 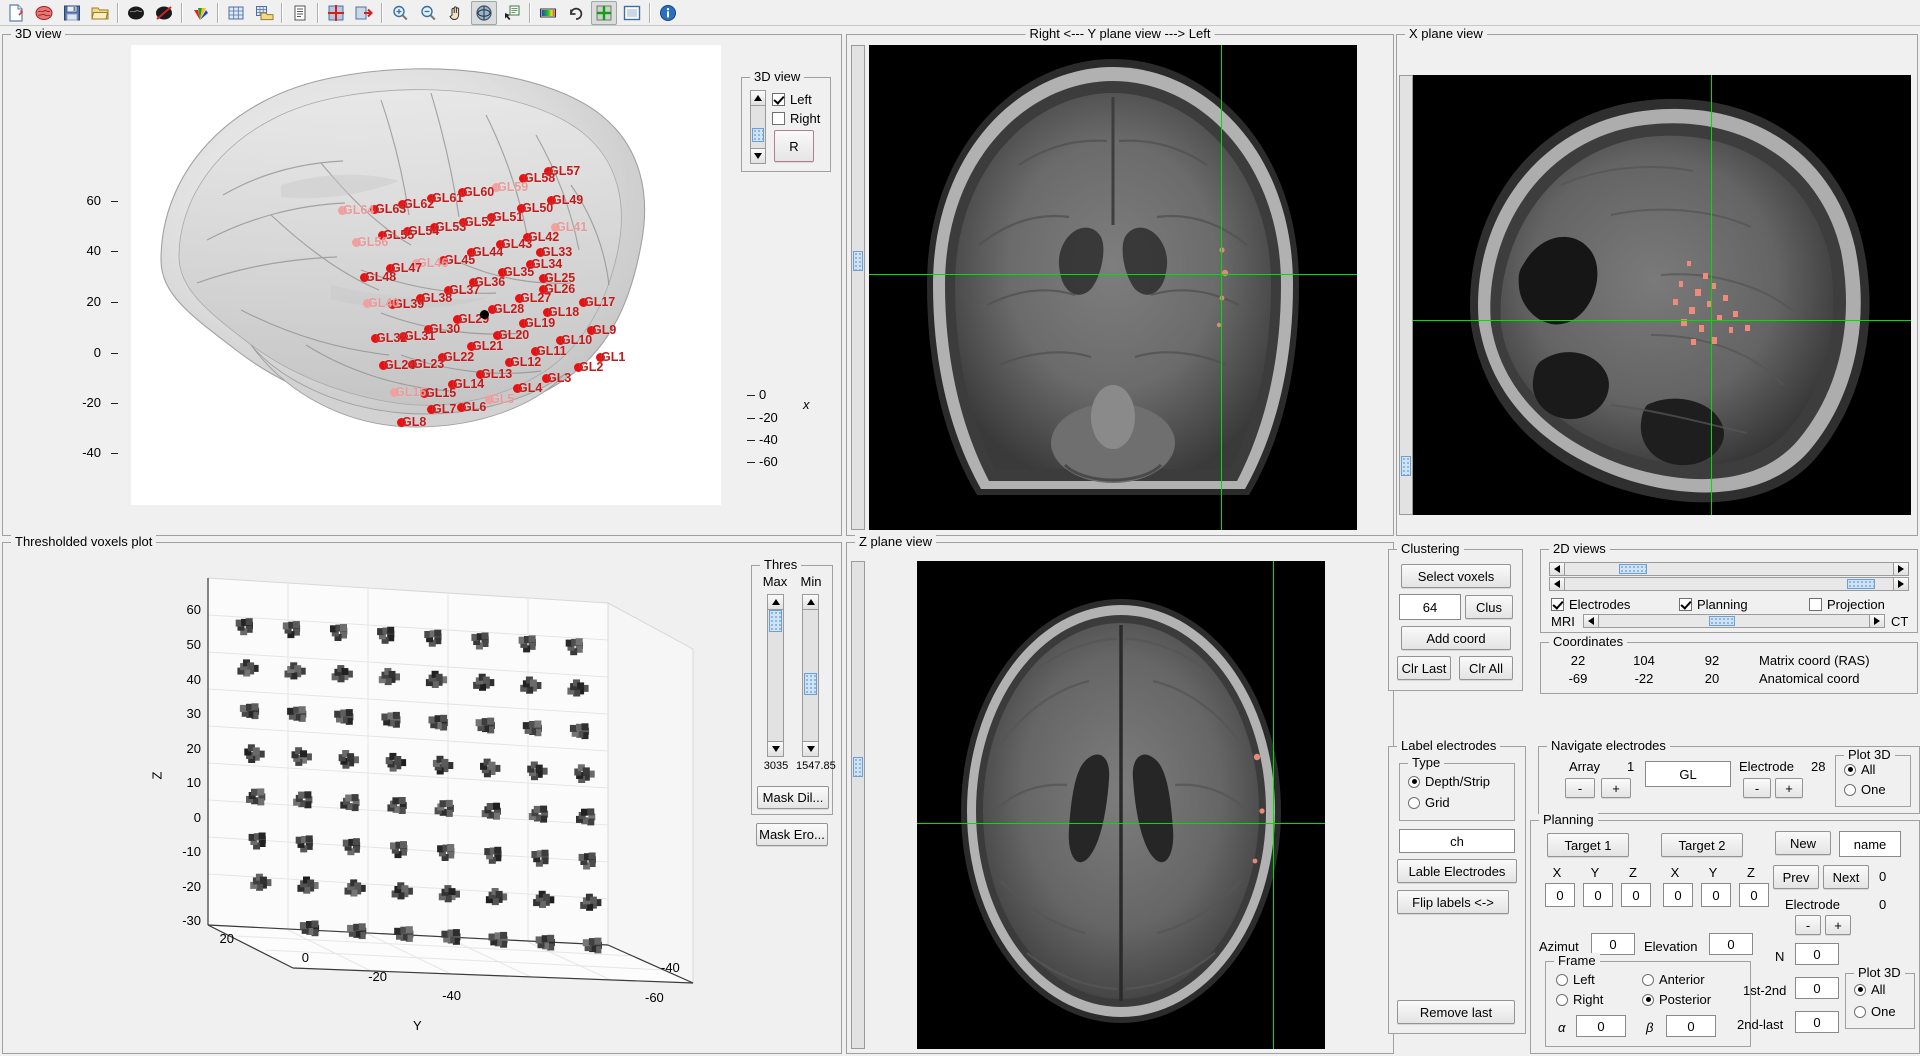 What do you see at coordinates (1757, 788) in the screenshot?
I see `electrode-minus-button: -` at bounding box center [1757, 788].